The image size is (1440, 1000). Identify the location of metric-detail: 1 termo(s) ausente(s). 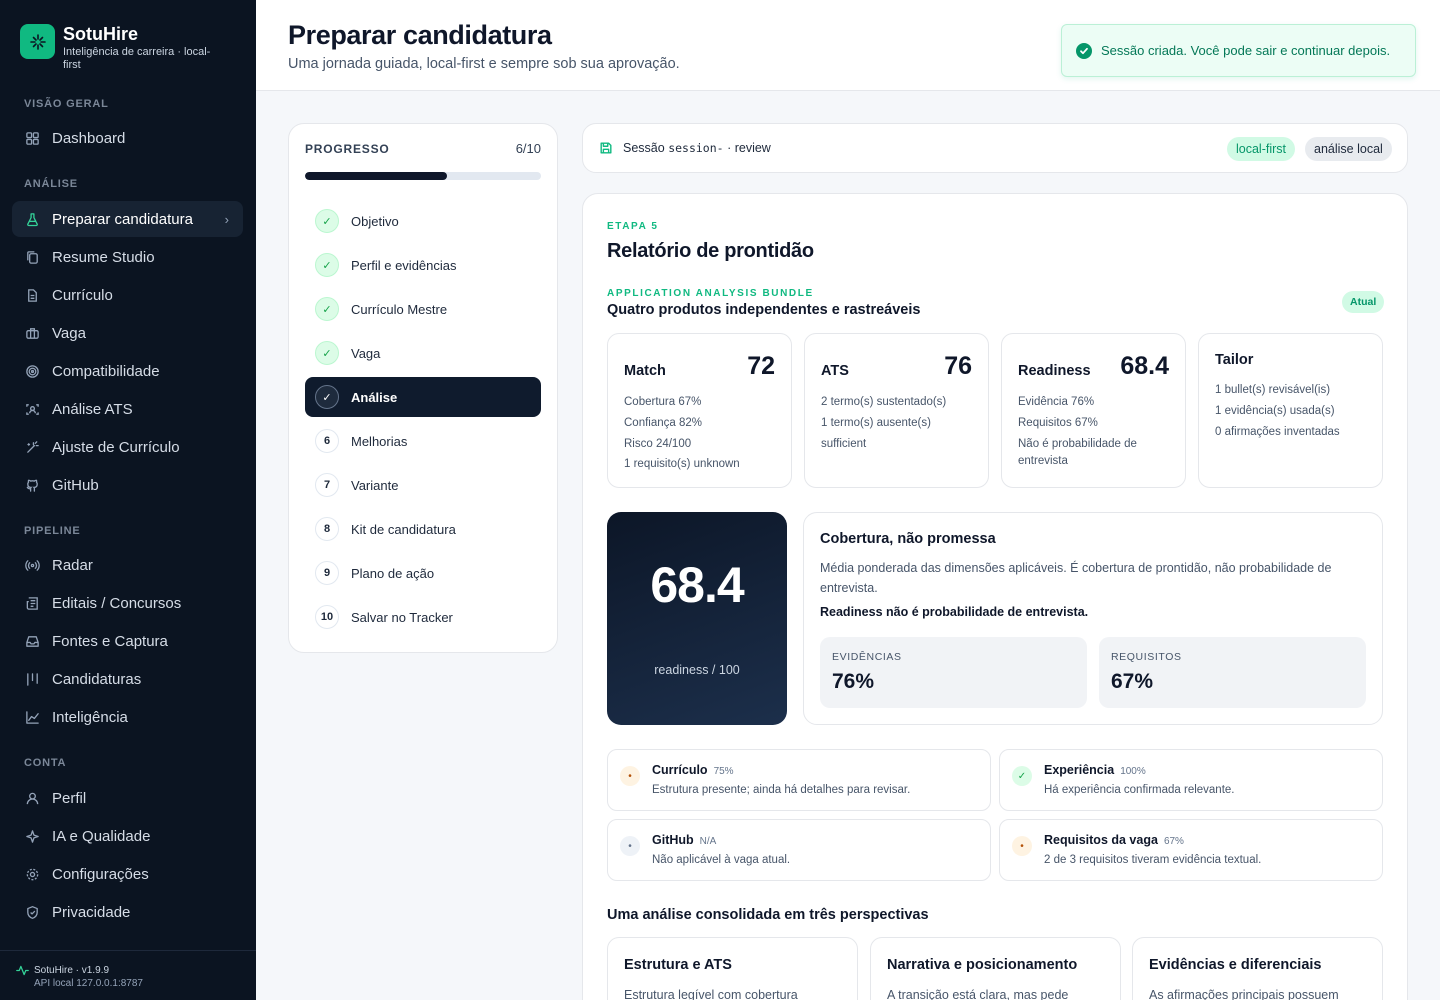
(876, 422).